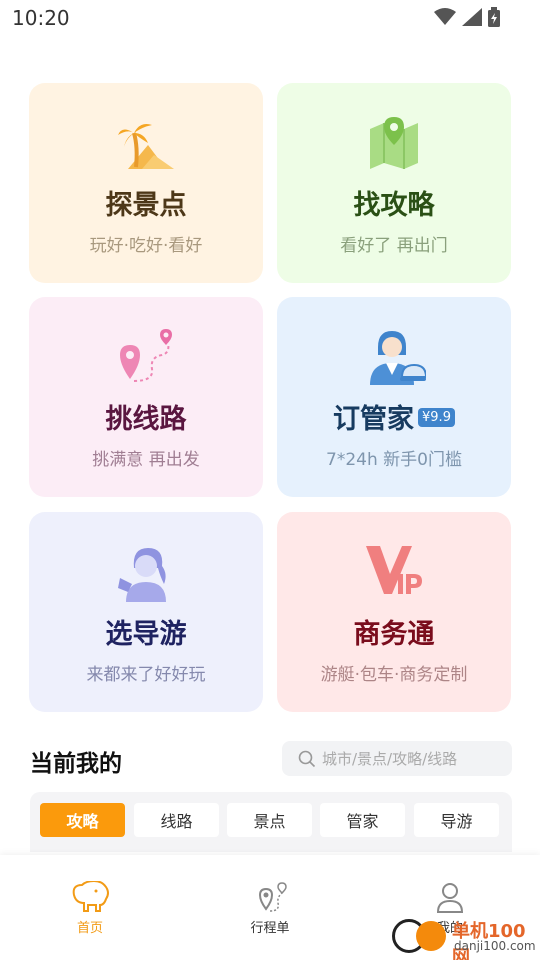 This screenshot has height=960, width=540. Describe the element at coordinates (146, 205) in the screenshot. I see `card-title: 探景点` at that location.